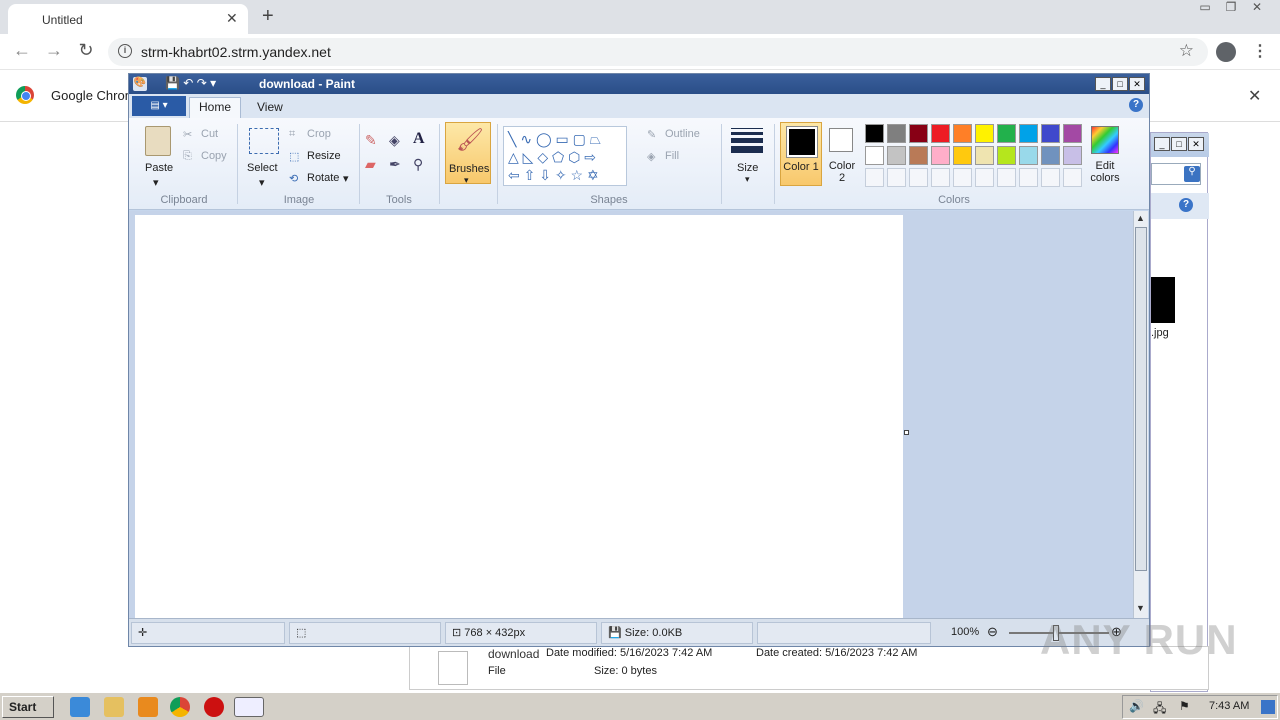 This screenshot has width=1280, height=720. What do you see at coordinates (595, 139) in the screenshot?
I see `polygon-shape-icon: ⏢` at bounding box center [595, 139].